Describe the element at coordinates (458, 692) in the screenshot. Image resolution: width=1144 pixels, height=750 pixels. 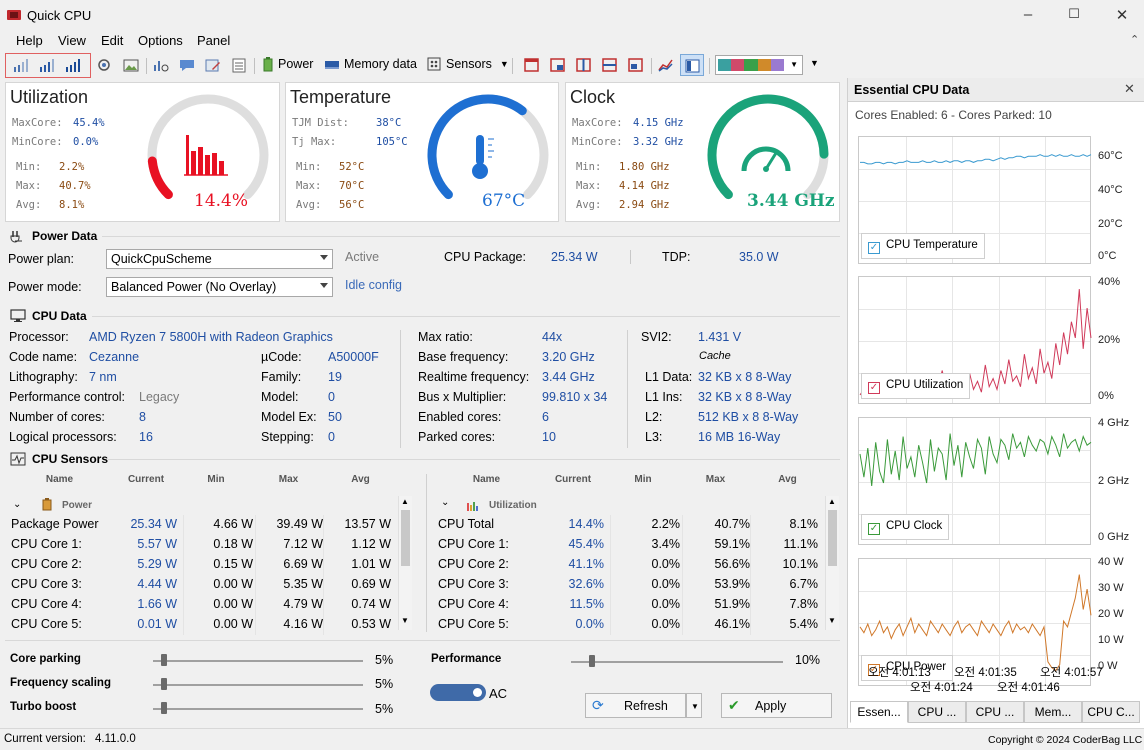
I see `ac-toggle` at that location.